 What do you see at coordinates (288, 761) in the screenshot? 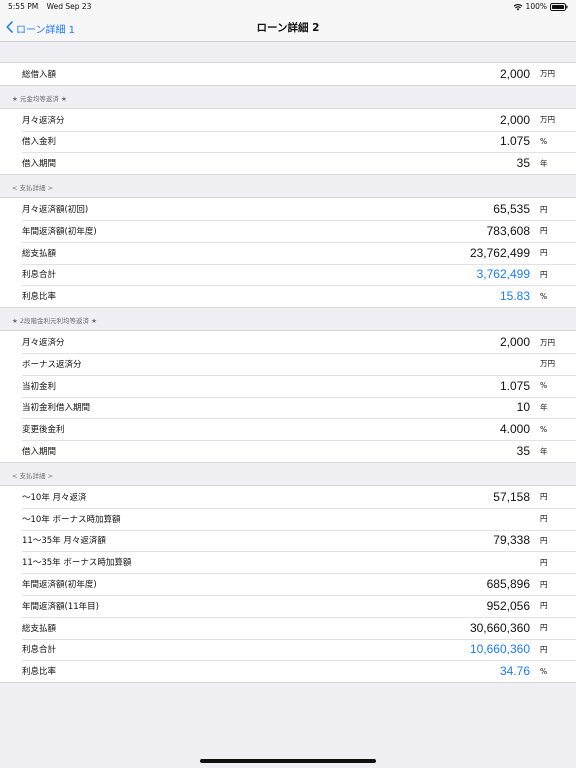
I see `home-indicator` at bounding box center [288, 761].